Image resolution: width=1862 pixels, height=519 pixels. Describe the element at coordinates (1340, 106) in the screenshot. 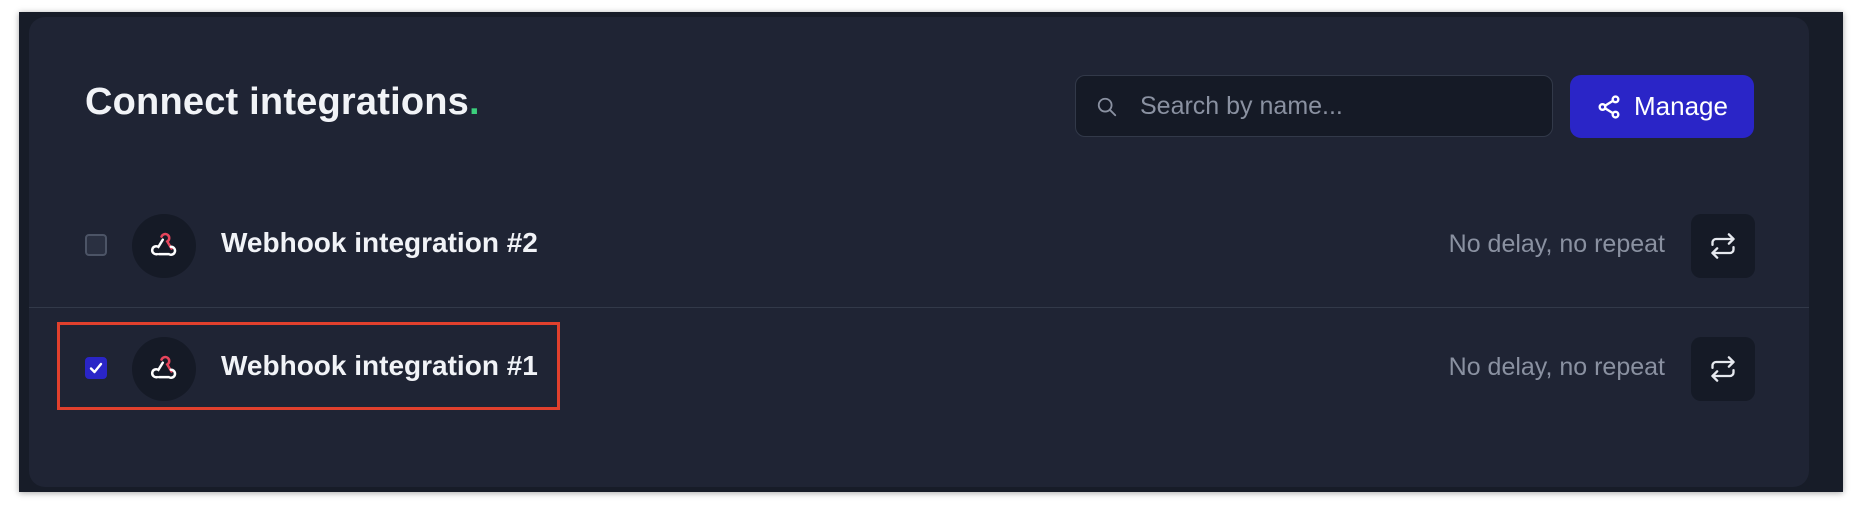

I see `search-input` at that location.